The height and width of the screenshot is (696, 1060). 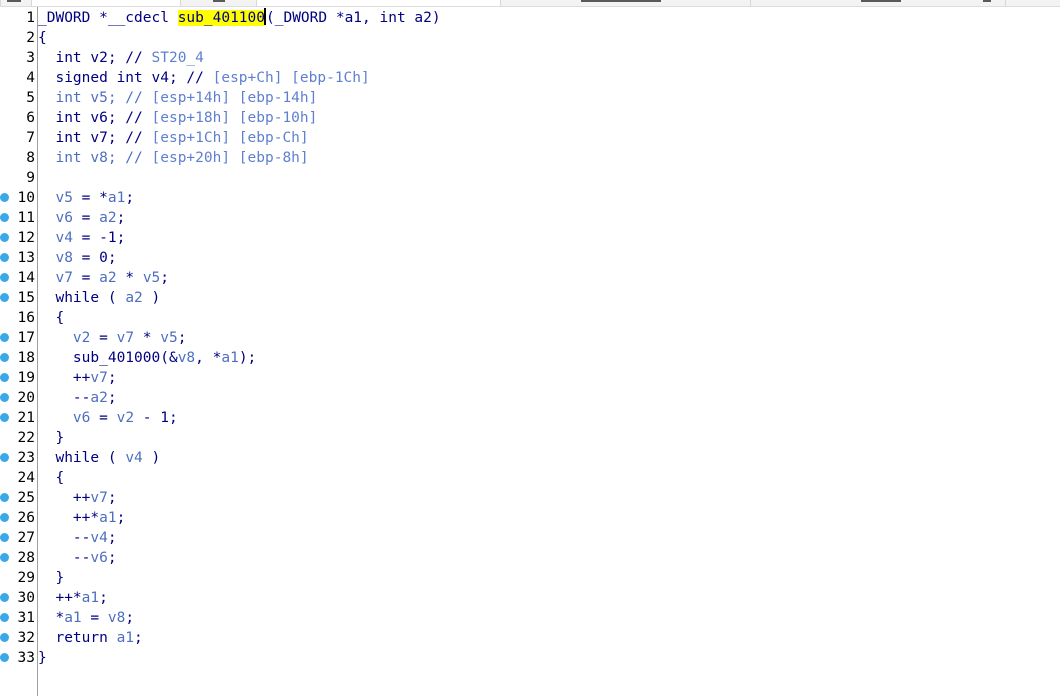 I want to click on line-number: 27, so click(x=26, y=538).